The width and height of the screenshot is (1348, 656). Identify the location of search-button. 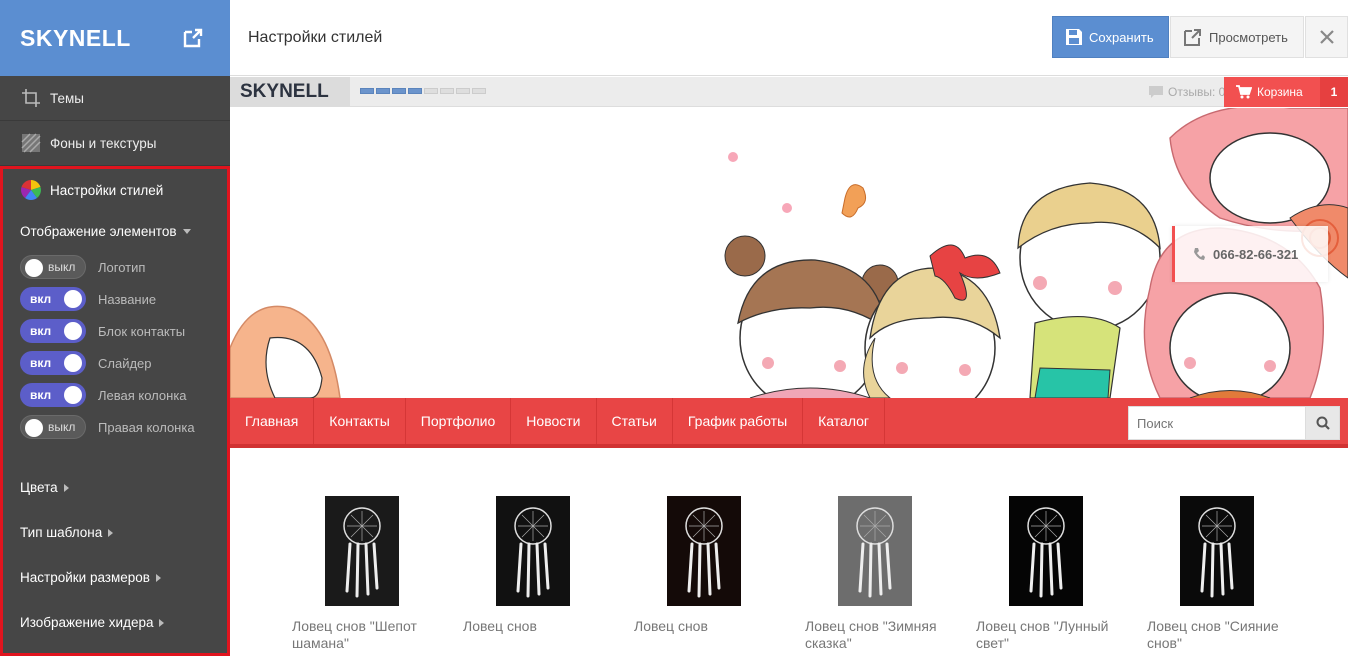
(1322, 423).